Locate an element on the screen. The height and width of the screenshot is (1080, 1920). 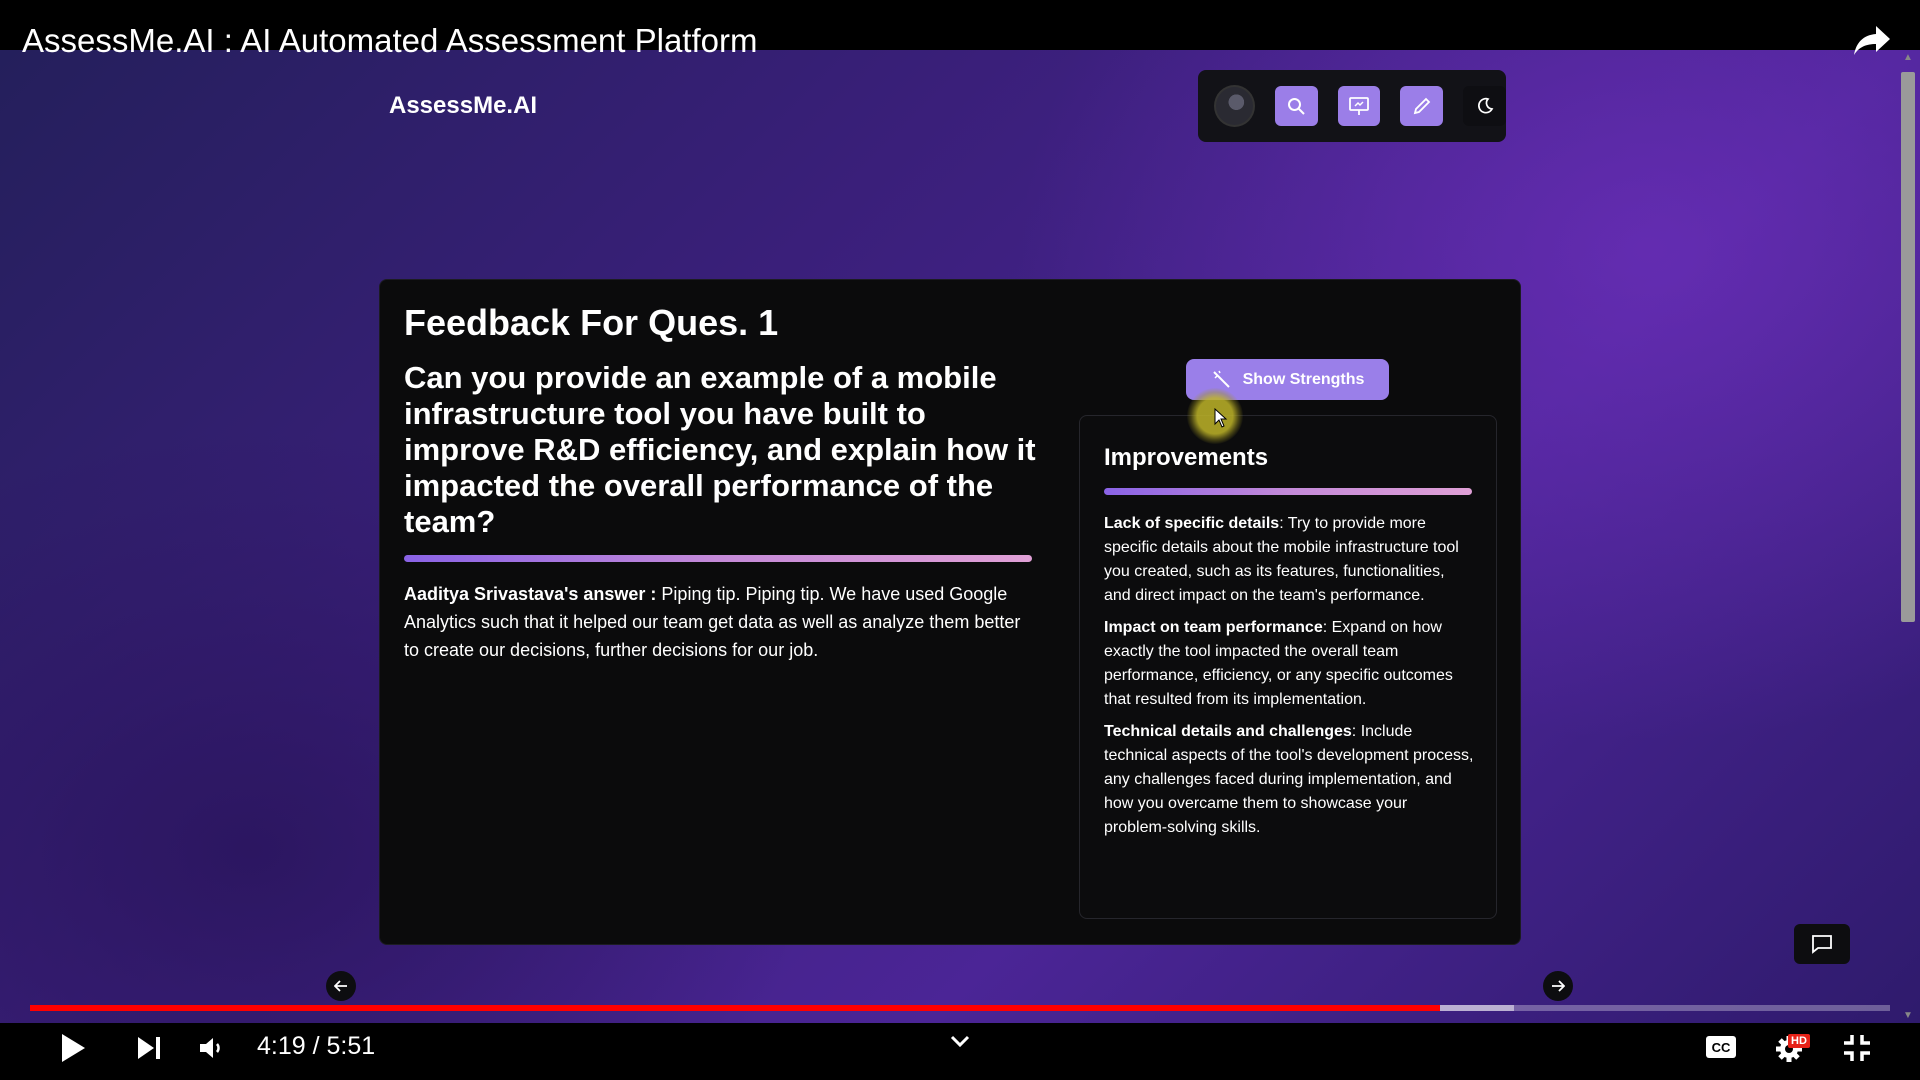
search-button is located at coordinates (1296, 106).